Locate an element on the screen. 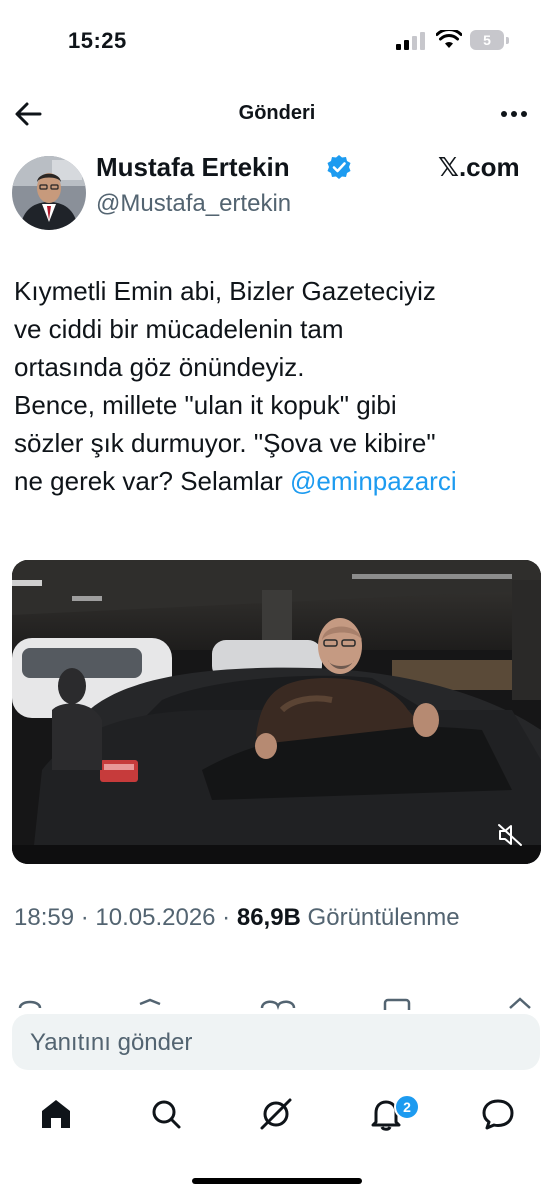  battery-icon: 5 is located at coordinates (490, 40).